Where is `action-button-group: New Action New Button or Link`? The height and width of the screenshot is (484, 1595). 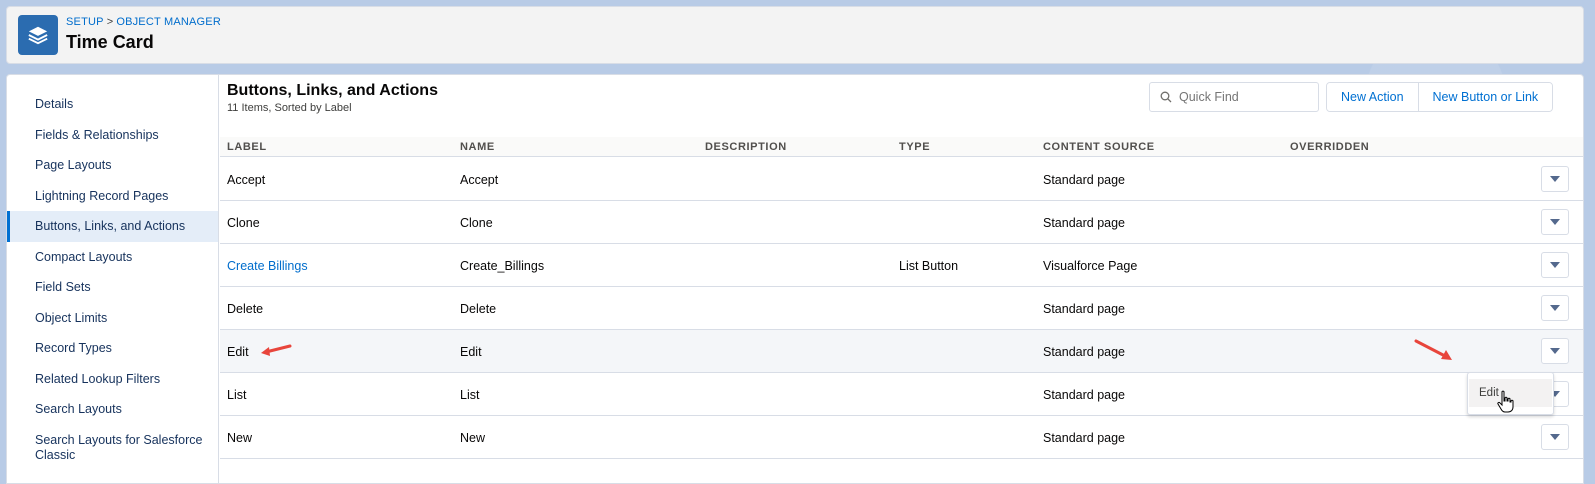
action-button-group: New Action New Button or Link is located at coordinates (1440, 97).